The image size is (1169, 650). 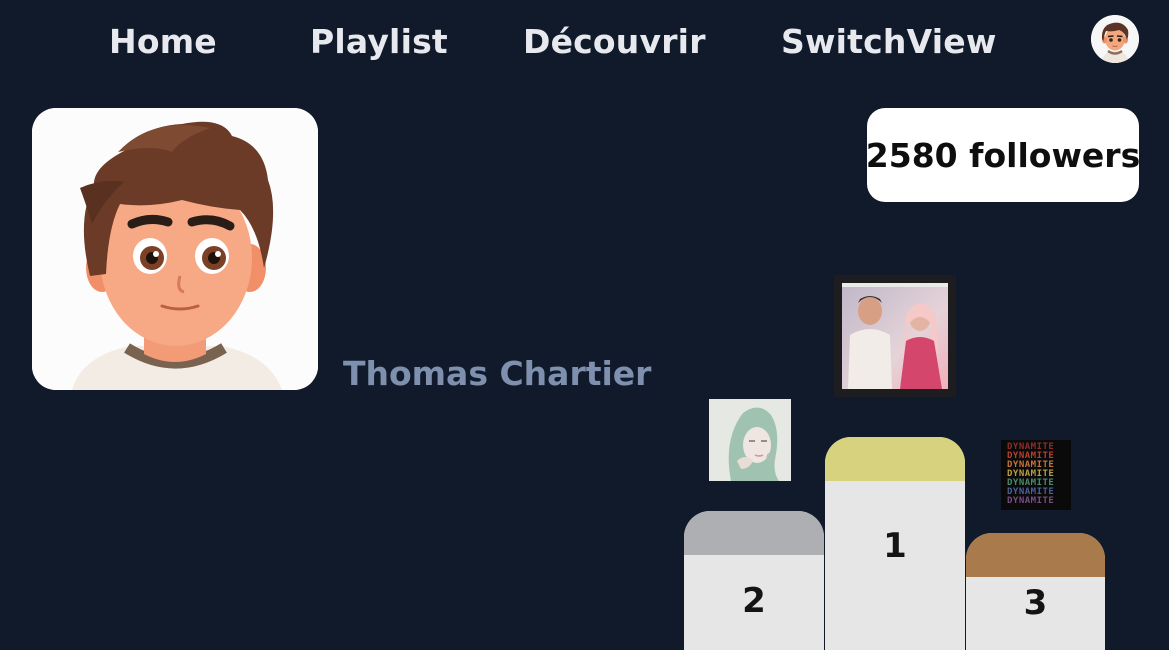 What do you see at coordinates (895, 459) in the screenshot?
I see `podium-cap-gold` at bounding box center [895, 459].